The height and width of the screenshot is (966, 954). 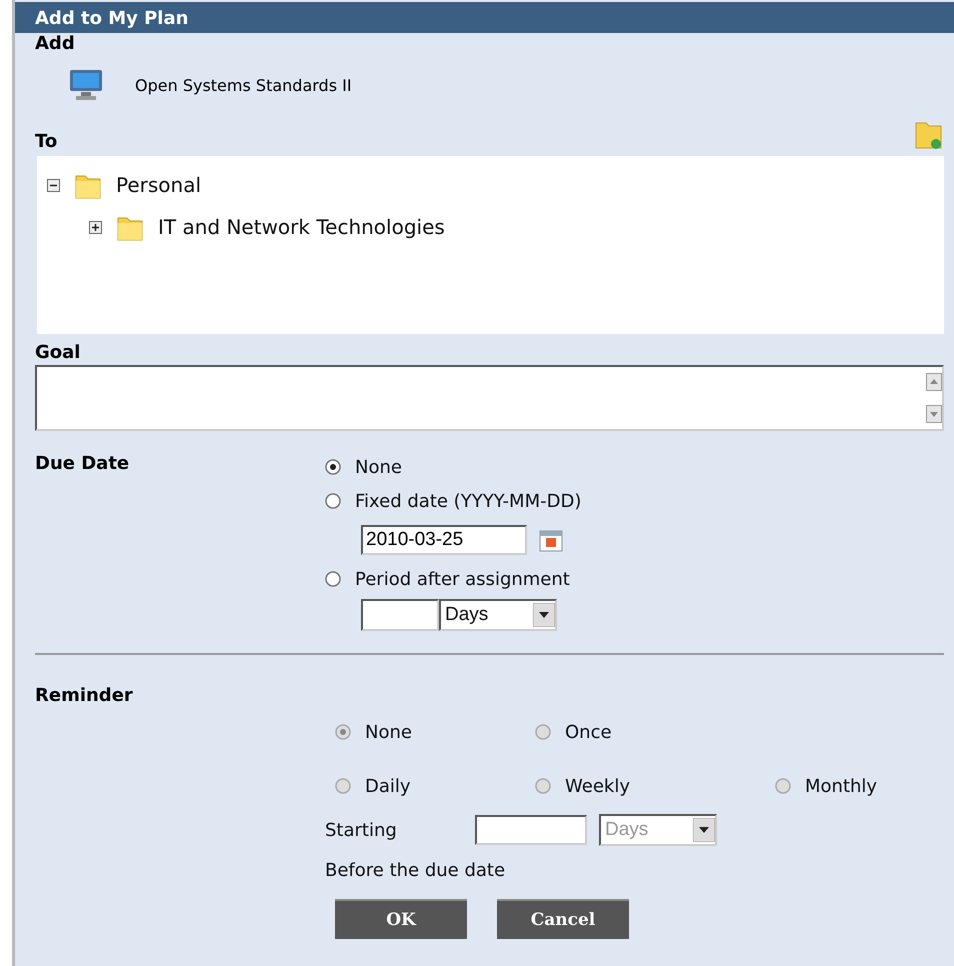 What do you see at coordinates (301, 227) in the screenshot?
I see `tree-item: IT and Network Technologies` at bounding box center [301, 227].